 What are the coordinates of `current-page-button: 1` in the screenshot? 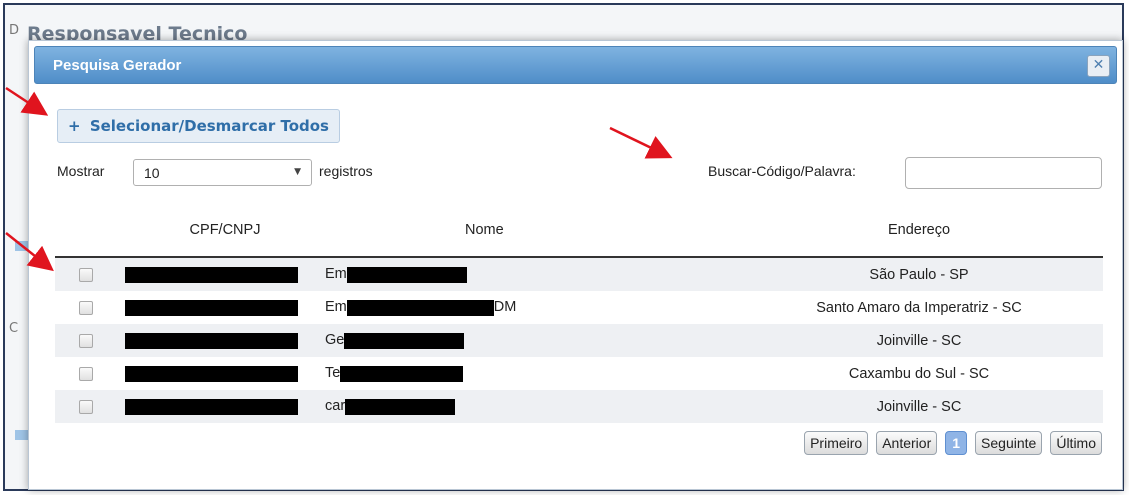 It's located at (956, 443).